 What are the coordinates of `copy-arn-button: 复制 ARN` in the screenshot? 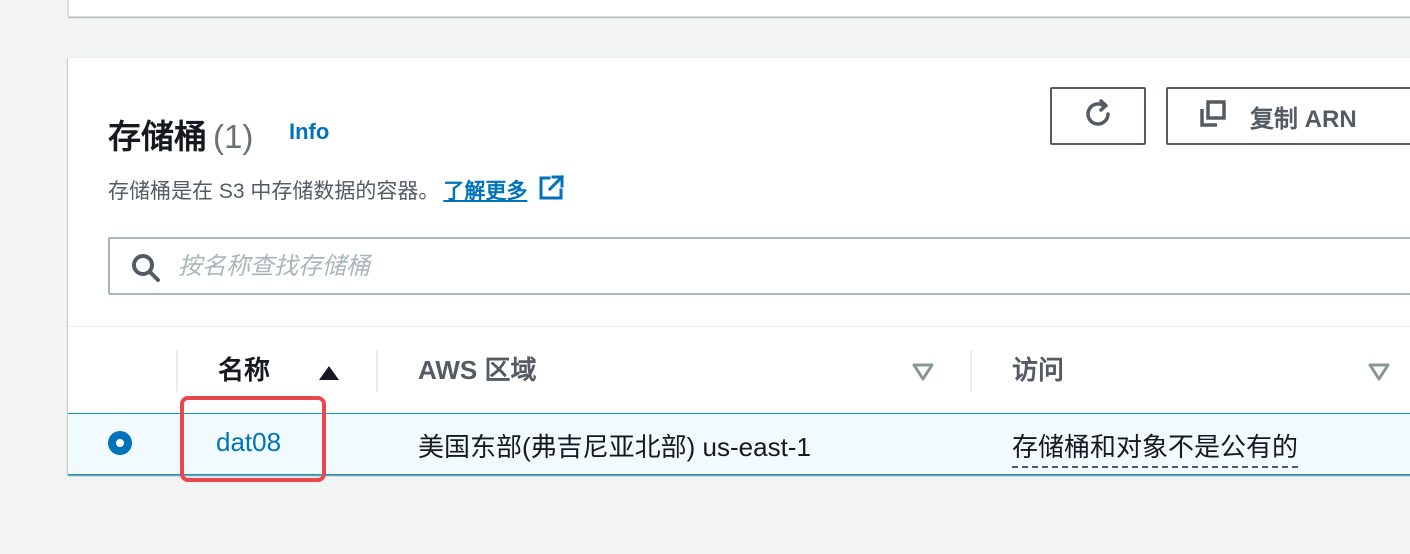 It's located at (1288, 116).